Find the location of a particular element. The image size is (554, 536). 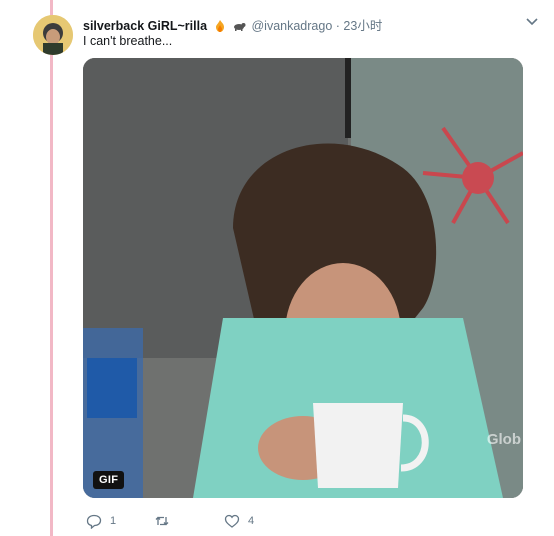

like-button: 4 is located at coordinates (239, 521).